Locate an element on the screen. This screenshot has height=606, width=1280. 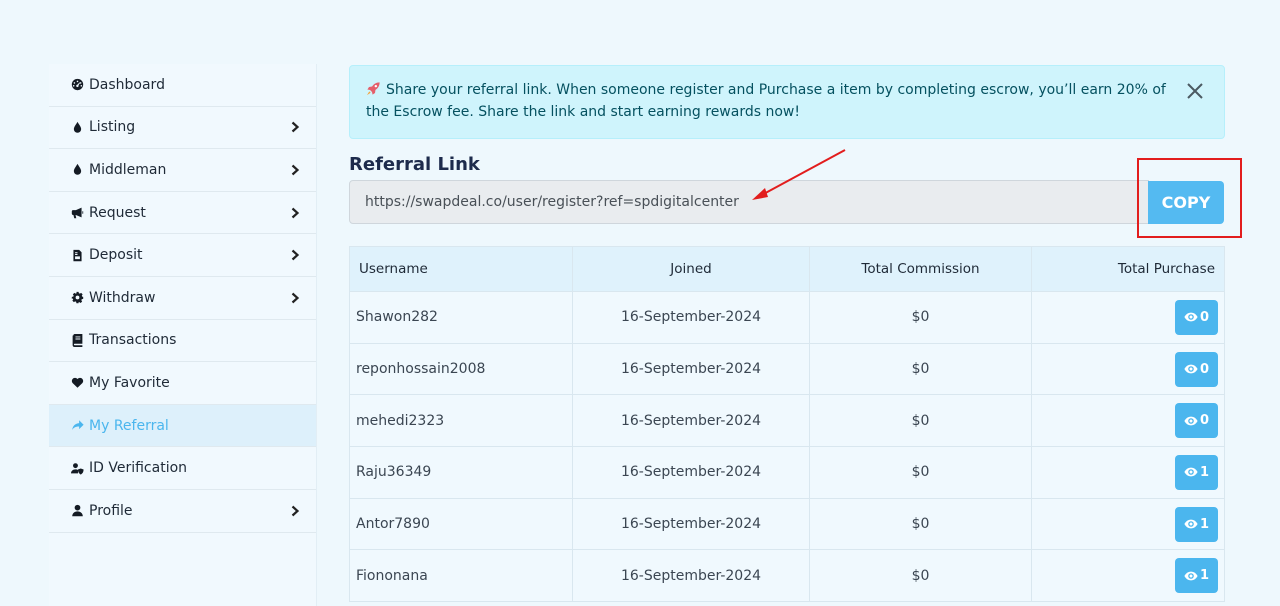
table-row: Fiononana 16-September-2024 $0 1 is located at coordinates (787, 576).